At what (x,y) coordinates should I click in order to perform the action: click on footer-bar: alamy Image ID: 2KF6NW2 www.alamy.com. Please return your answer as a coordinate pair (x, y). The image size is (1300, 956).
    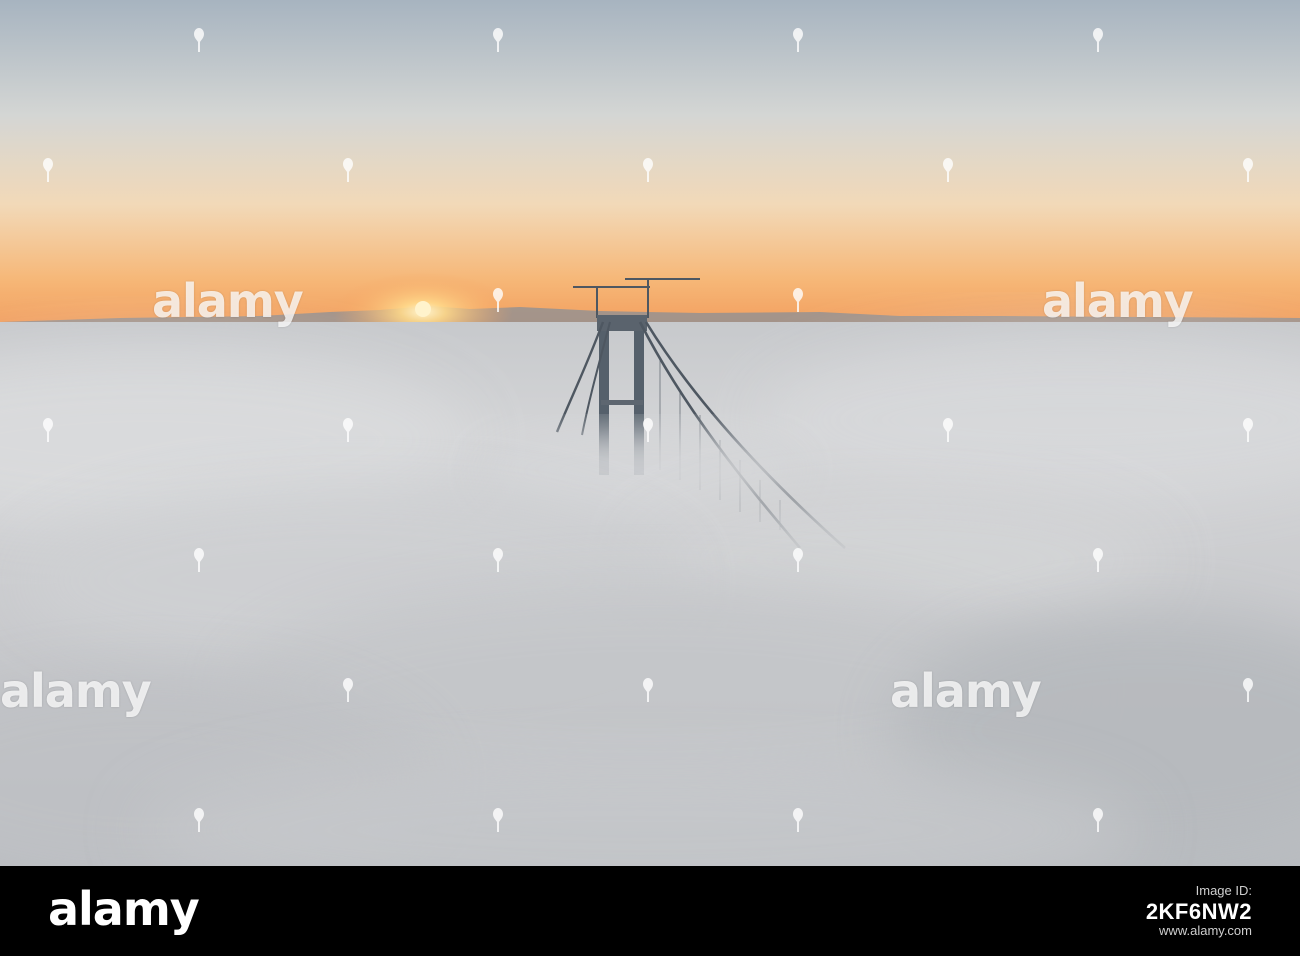
    Looking at the image, I should click on (650, 911).